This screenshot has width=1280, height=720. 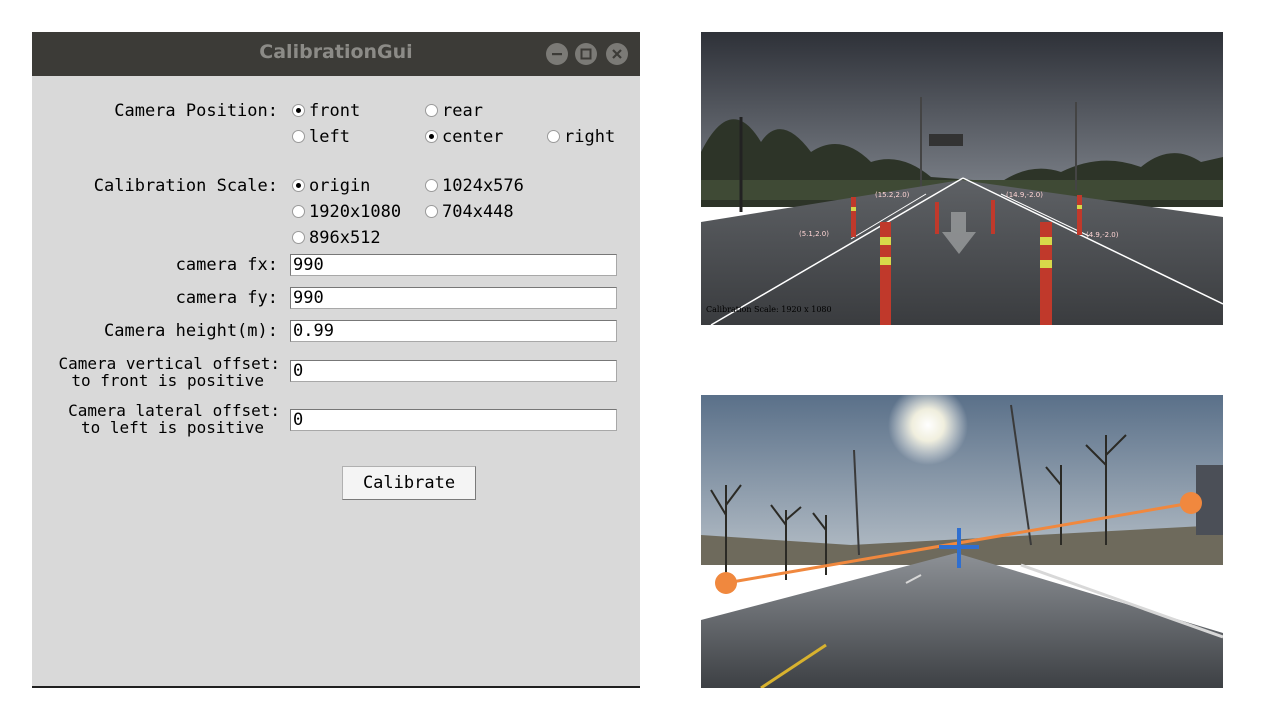 I want to click on camera-fy-input, so click(x=453, y=298).